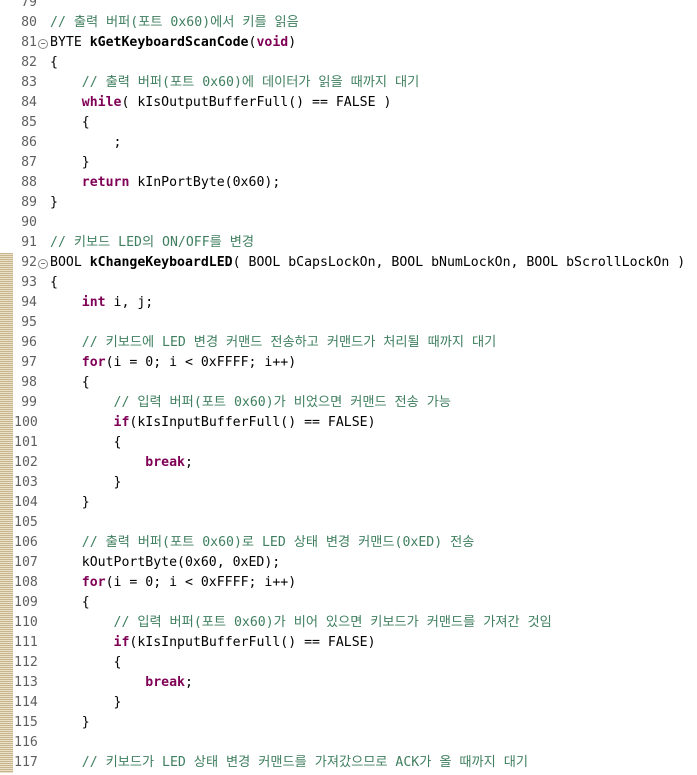 The image size is (697, 775). What do you see at coordinates (348, 443) in the screenshot?
I see `code-line: 101 { {` at bounding box center [348, 443].